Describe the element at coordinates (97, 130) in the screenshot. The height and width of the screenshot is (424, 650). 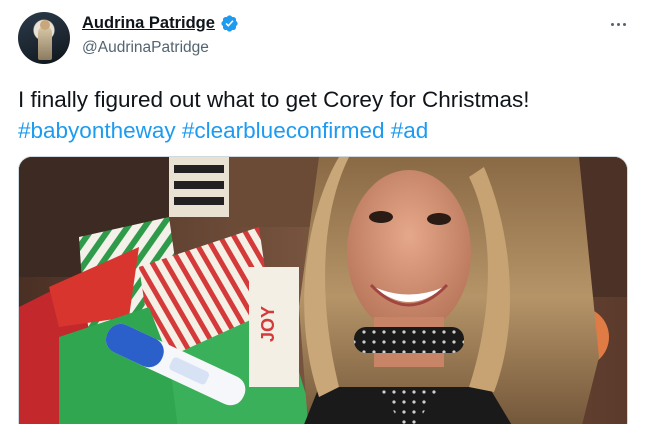
I see `hashtag-link: #babyontheway` at that location.